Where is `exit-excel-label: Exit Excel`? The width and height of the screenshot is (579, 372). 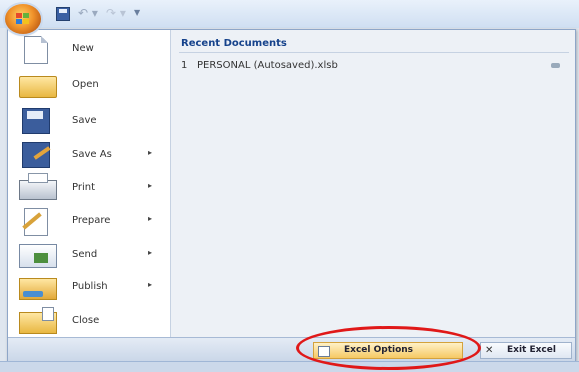 exit-excel-label: Exit Excel is located at coordinates (531, 350).